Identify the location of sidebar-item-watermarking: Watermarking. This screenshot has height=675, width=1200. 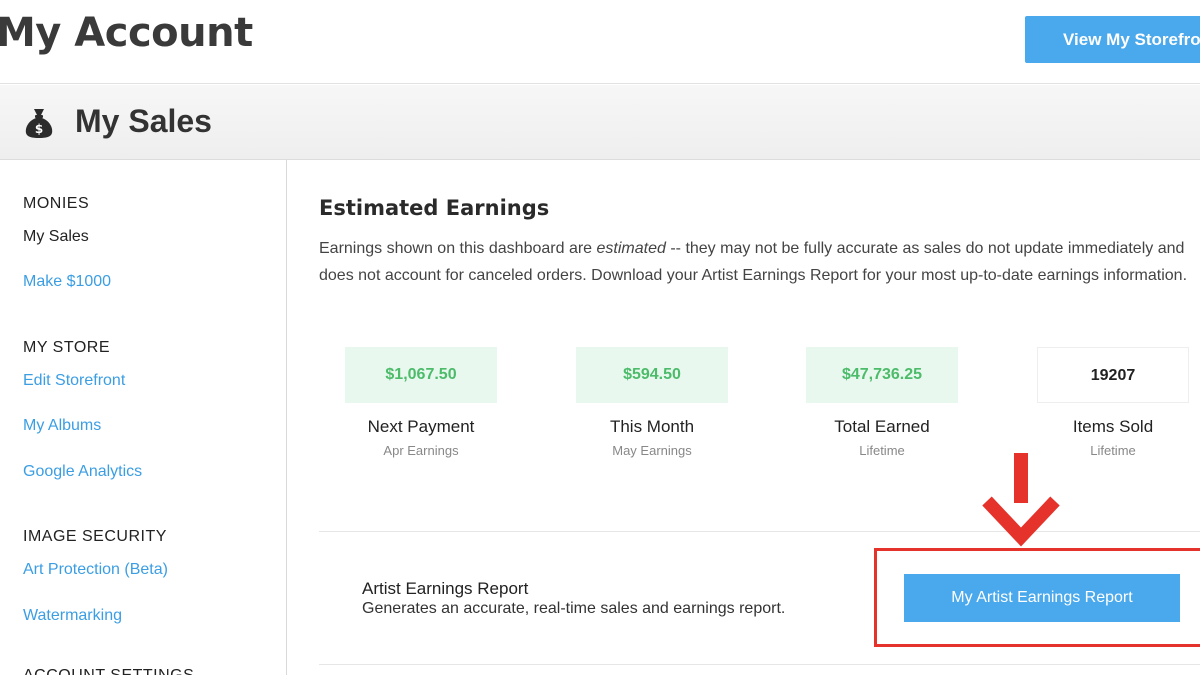
(72, 616).